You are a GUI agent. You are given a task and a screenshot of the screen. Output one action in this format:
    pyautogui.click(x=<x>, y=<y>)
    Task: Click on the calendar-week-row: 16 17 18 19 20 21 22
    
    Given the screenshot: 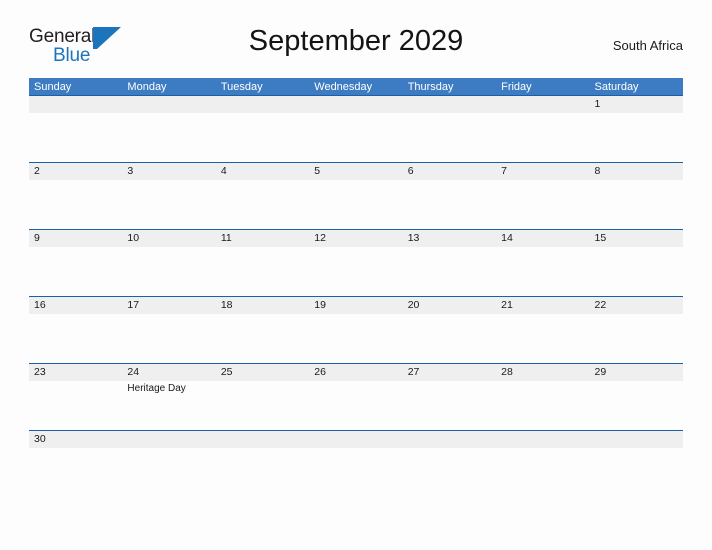 What is the action you would take?
    pyautogui.click(x=356, y=330)
    